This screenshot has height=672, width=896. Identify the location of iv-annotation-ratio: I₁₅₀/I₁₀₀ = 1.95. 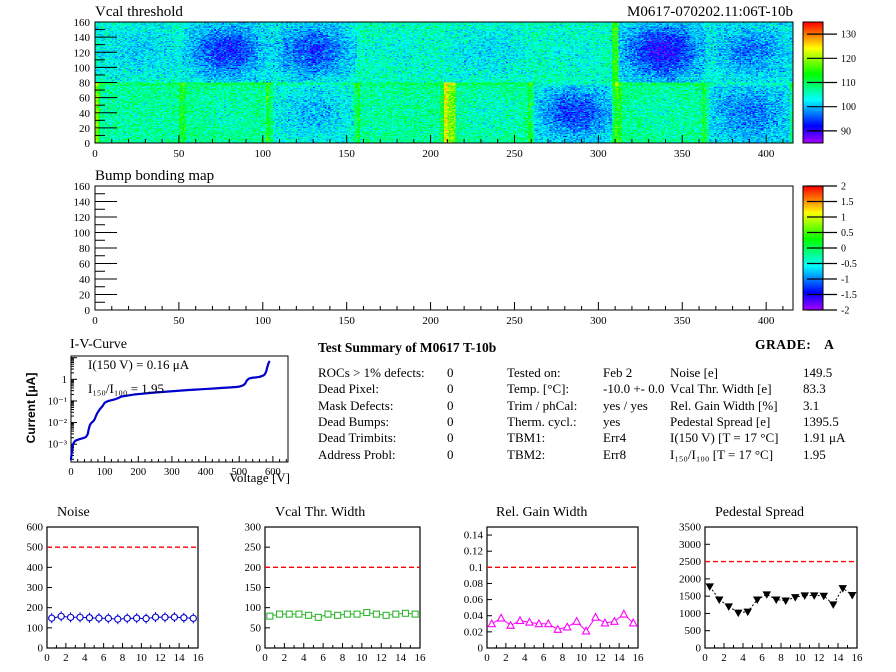
(126, 388).